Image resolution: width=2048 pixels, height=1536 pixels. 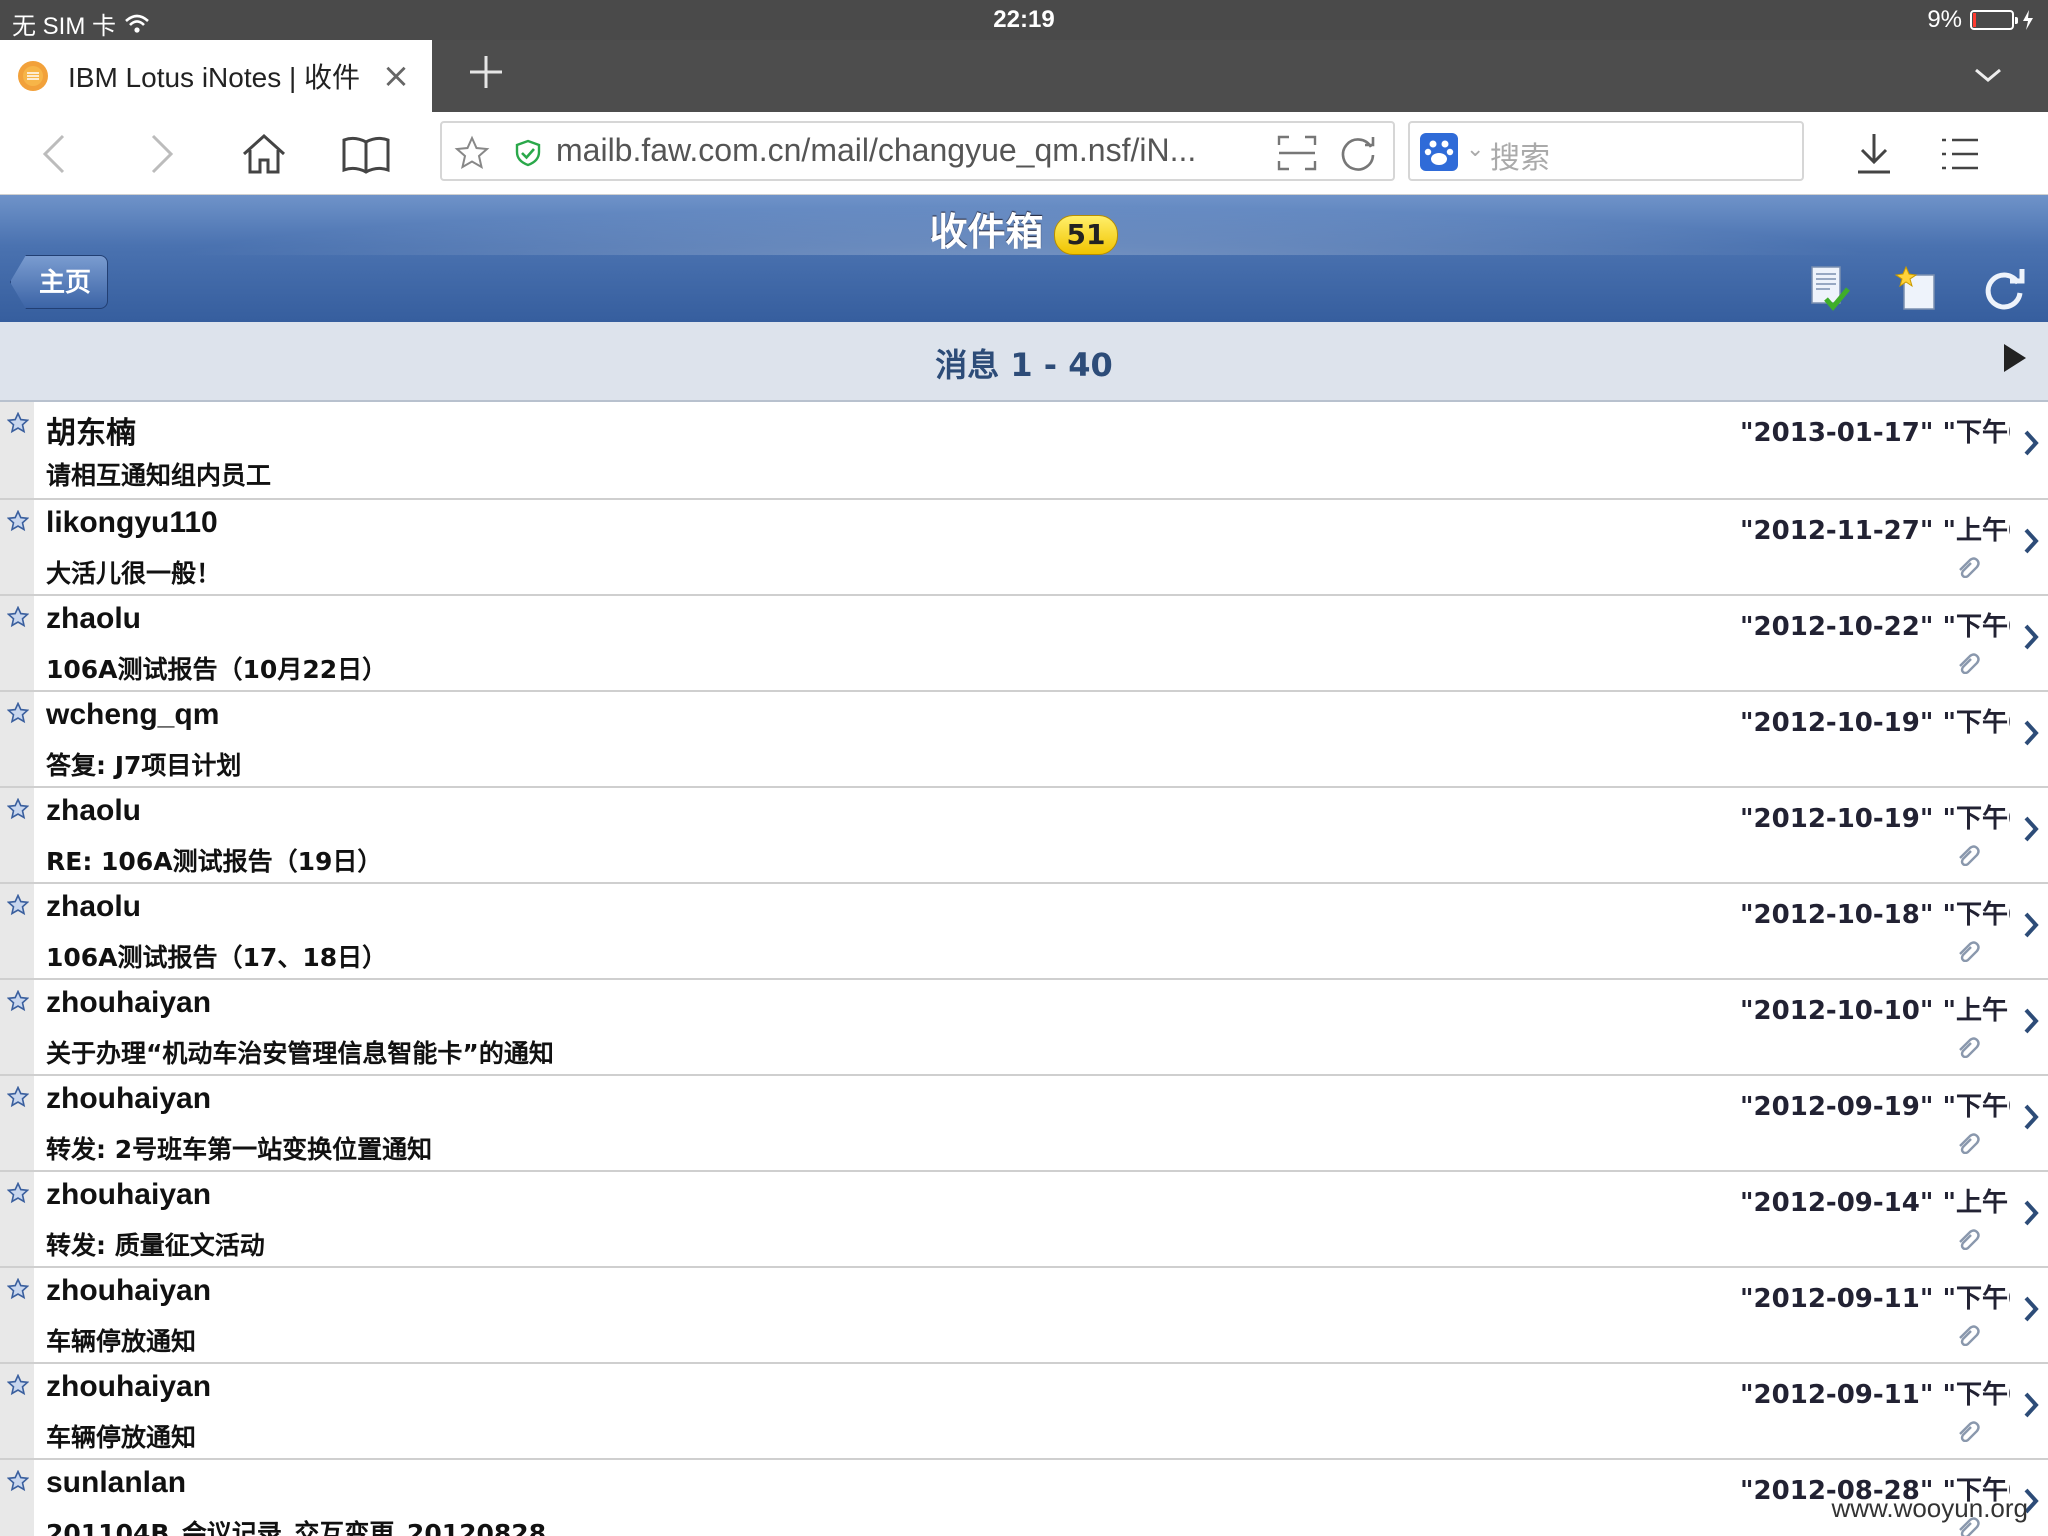 I want to click on new-tab-button, so click(x=486, y=76).